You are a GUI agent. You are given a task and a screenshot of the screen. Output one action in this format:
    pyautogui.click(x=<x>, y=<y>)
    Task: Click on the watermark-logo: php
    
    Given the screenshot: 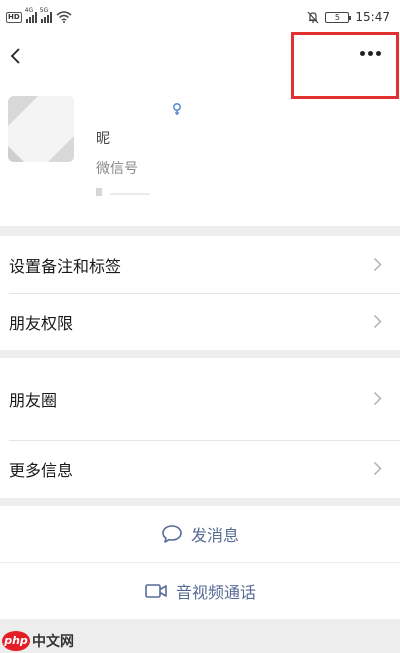 What is the action you would take?
    pyautogui.click(x=16, y=640)
    